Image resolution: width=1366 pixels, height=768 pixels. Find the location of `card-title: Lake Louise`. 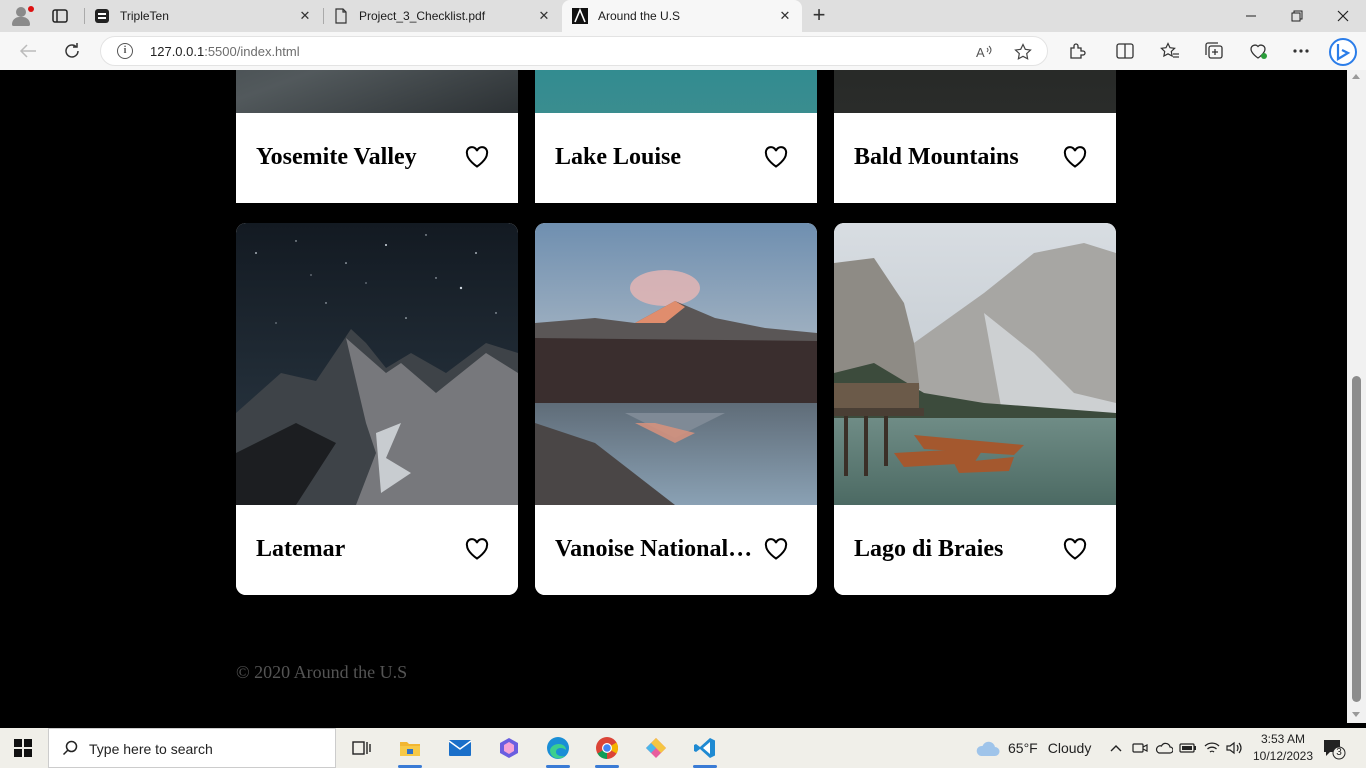

card-title: Lake Louise is located at coordinates (618, 157).